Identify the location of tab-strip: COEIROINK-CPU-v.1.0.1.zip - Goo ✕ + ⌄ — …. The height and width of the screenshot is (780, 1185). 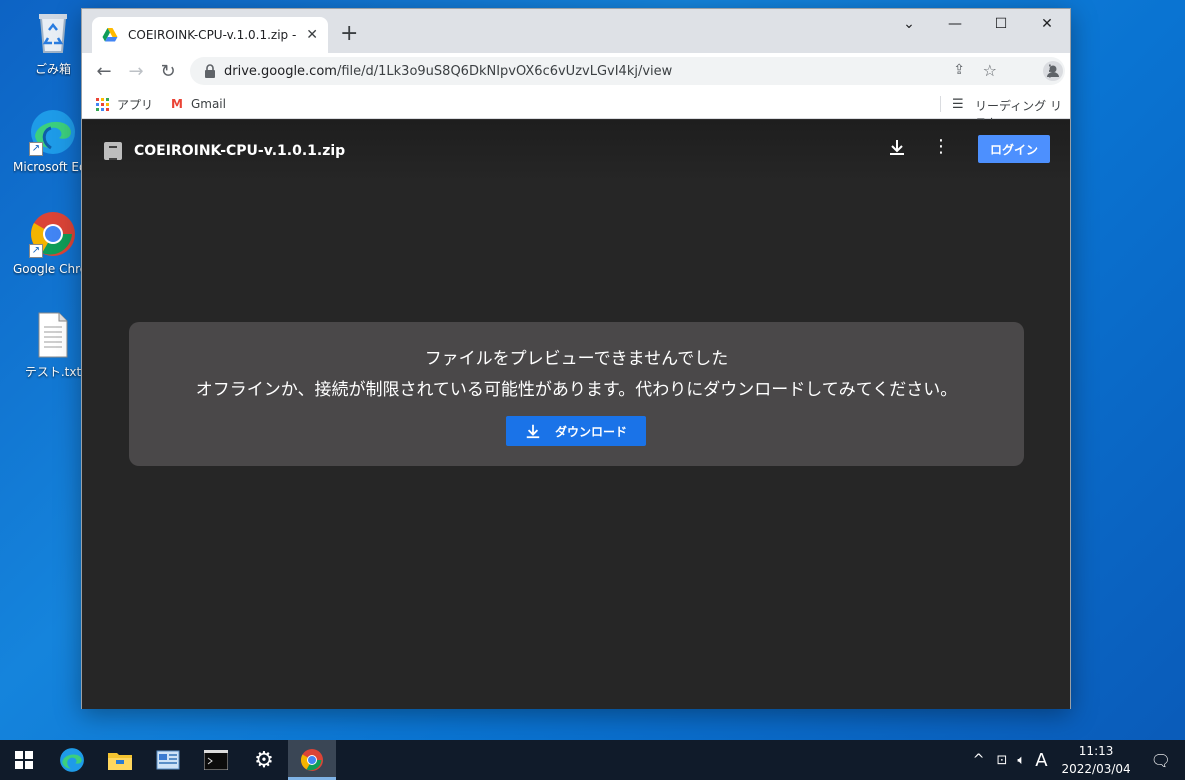
(576, 31).